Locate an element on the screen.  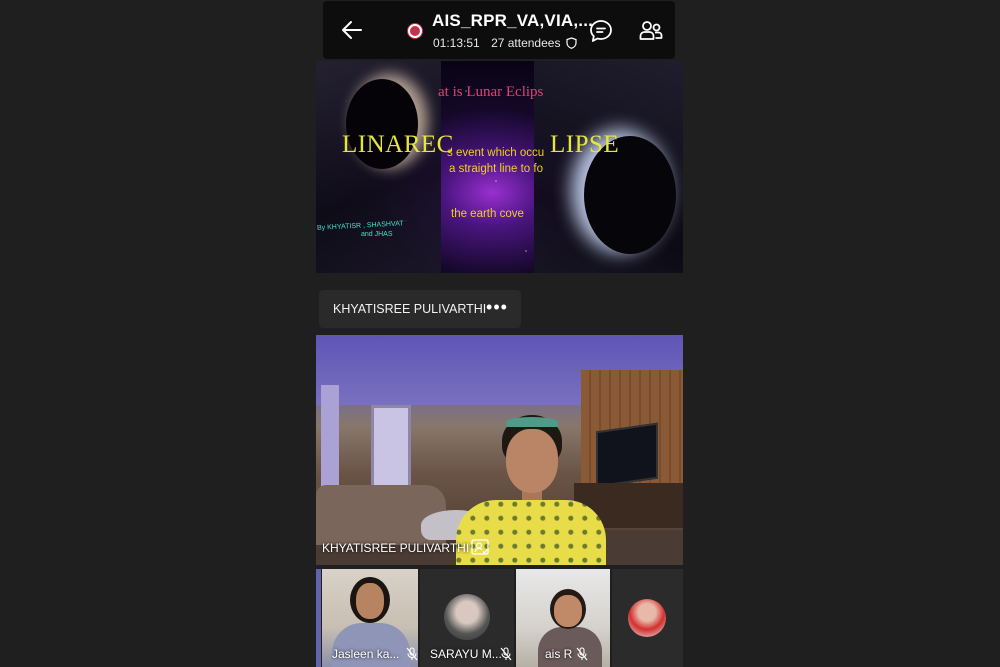
slide-title: at is Lunar Eclips is located at coordinates (491, 92).